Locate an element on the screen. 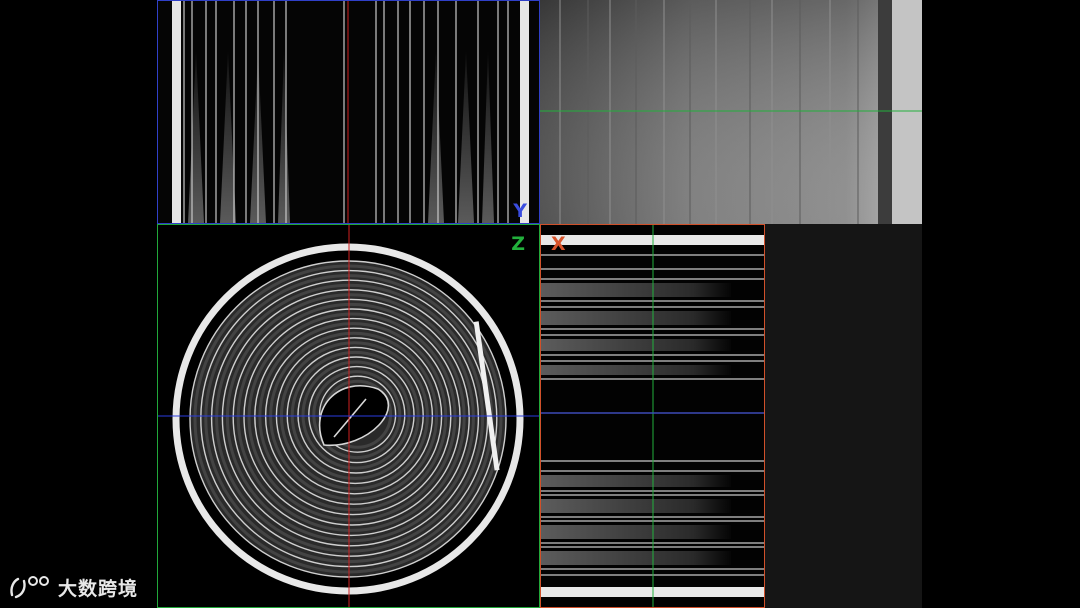 This screenshot has width=1080, height=608. watermark-text: 大数跨境 is located at coordinates (98, 589).